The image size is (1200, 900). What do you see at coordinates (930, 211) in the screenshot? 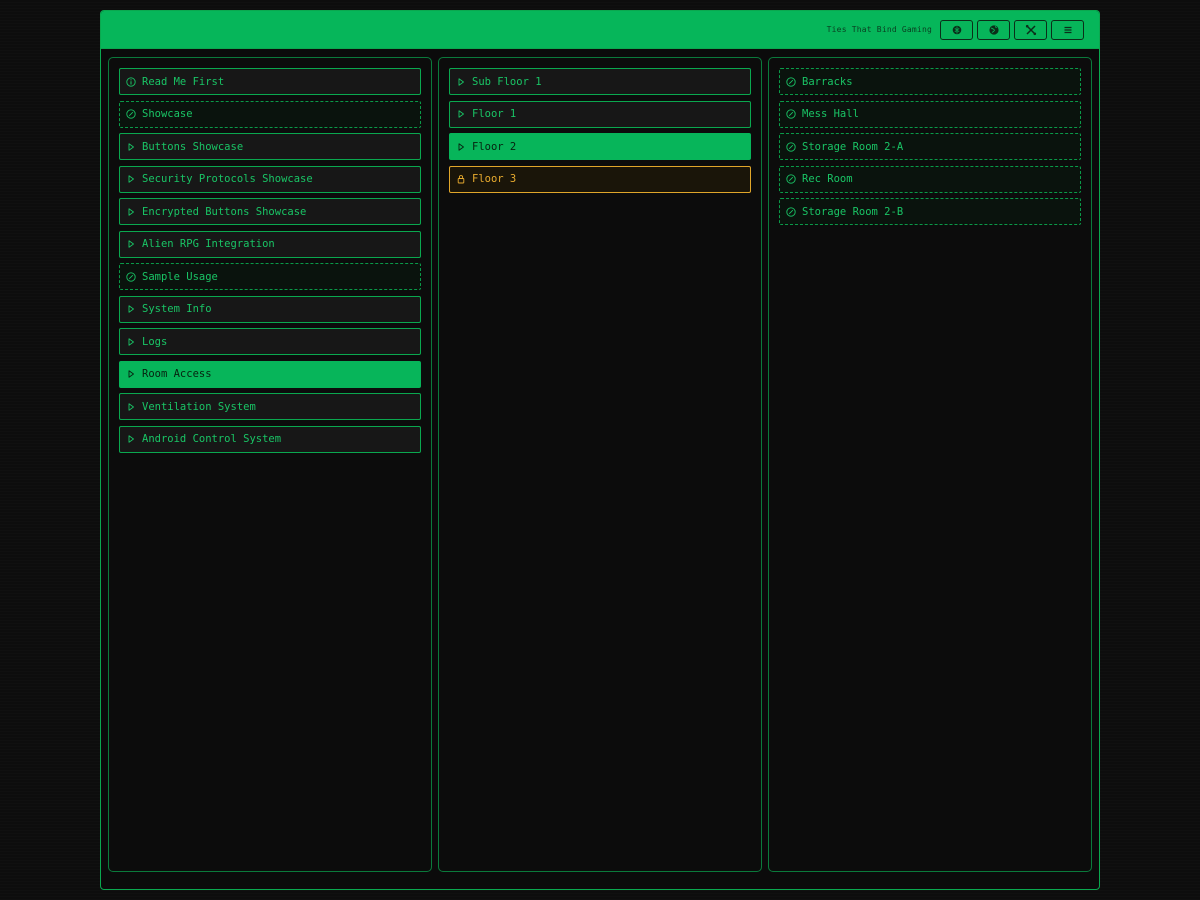
I see `room-item-storage-room-2-b: Storage Room 2-B` at bounding box center [930, 211].